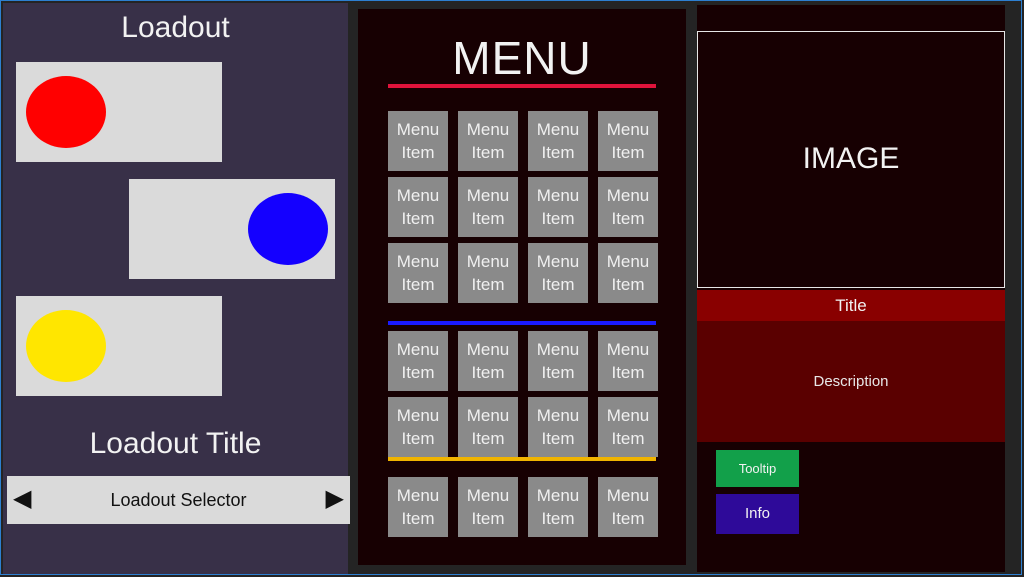 The width and height of the screenshot is (1024, 577). I want to click on slot-2-color-dot, so click(288, 229).